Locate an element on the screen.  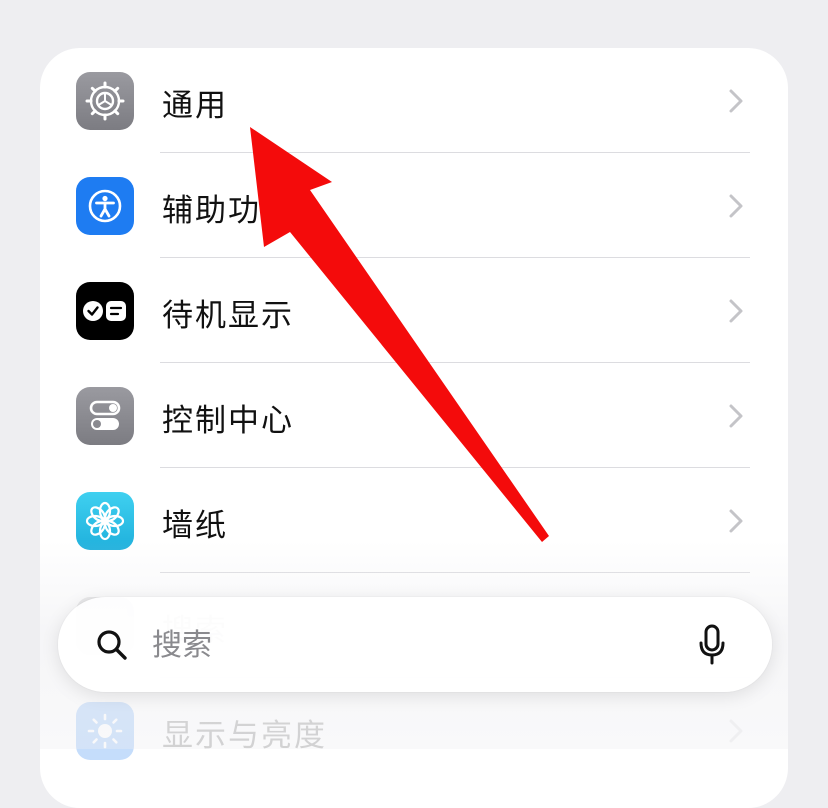
settings-item-label: 辅助功能 is located at coordinates (228, 211).